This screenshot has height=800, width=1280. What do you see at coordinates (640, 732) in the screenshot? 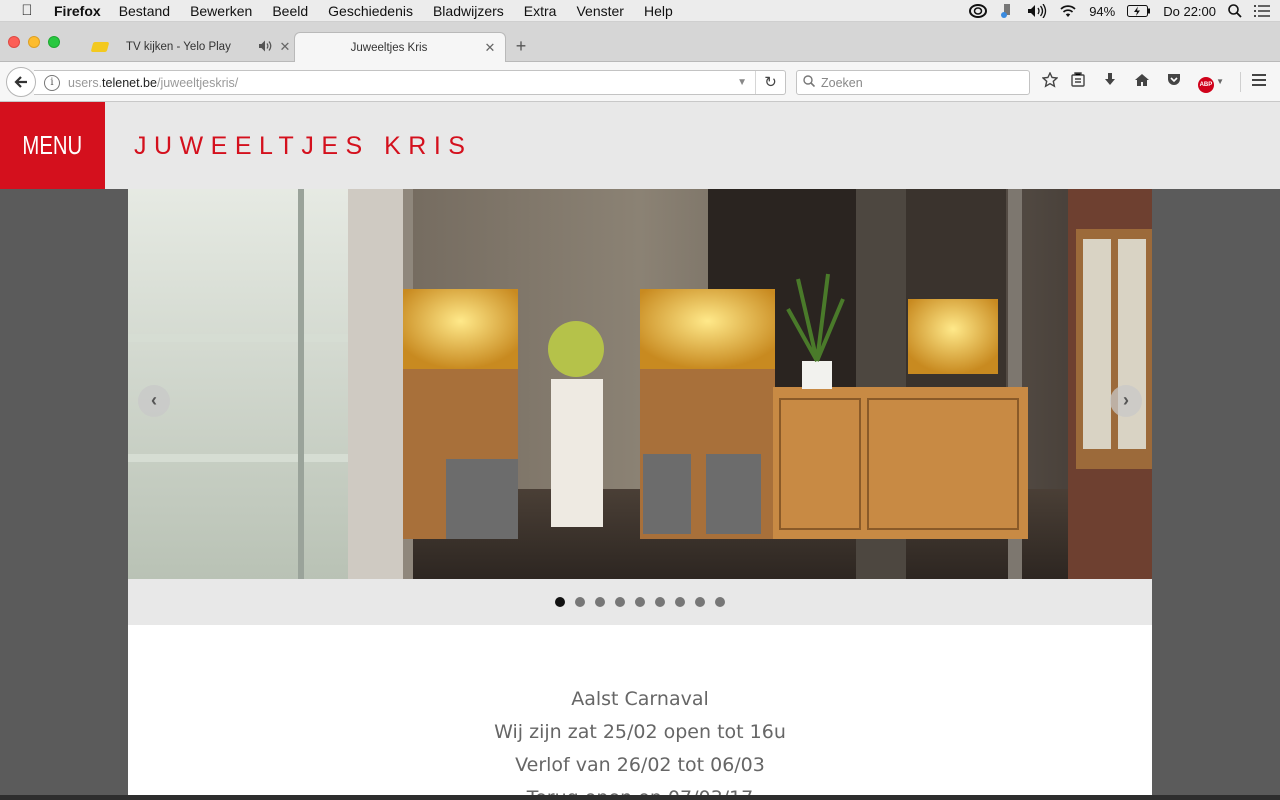
I see `announcement-line: Wij zijn zat 25/02 open tot 16u` at bounding box center [640, 732].